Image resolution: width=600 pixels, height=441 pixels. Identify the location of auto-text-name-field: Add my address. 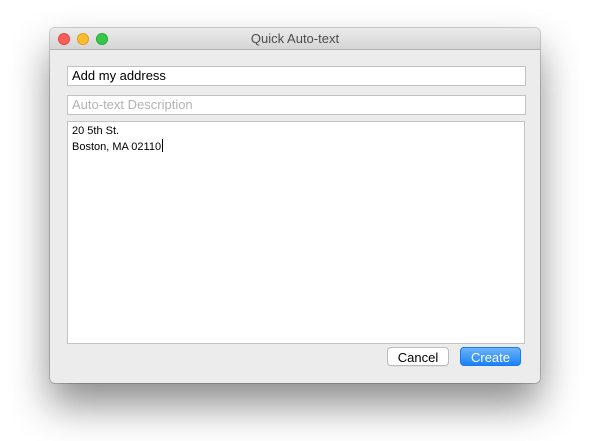
(296, 76).